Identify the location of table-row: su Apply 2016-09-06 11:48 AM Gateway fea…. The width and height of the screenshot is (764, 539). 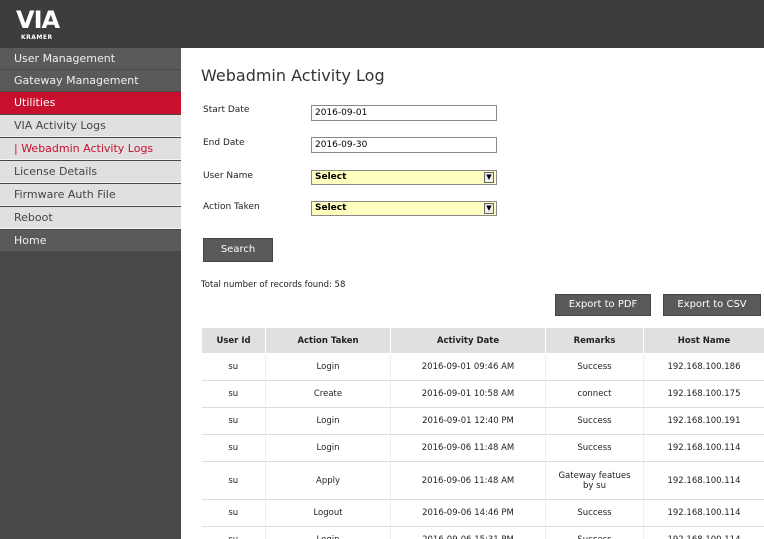
(482, 480).